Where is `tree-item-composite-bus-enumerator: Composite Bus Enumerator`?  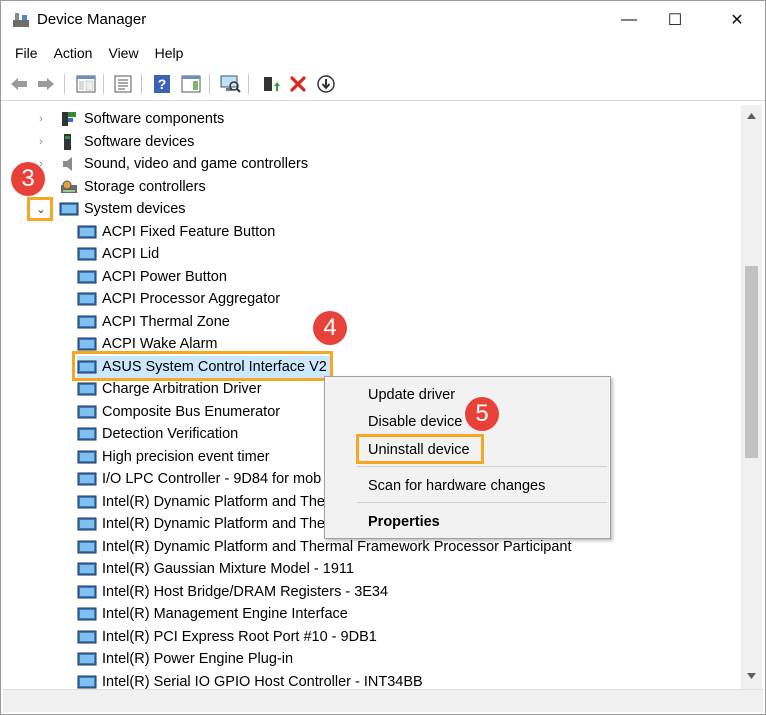 tree-item-composite-bus-enumerator: Composite Bus Enumerator is located at coordinates (178, 412).